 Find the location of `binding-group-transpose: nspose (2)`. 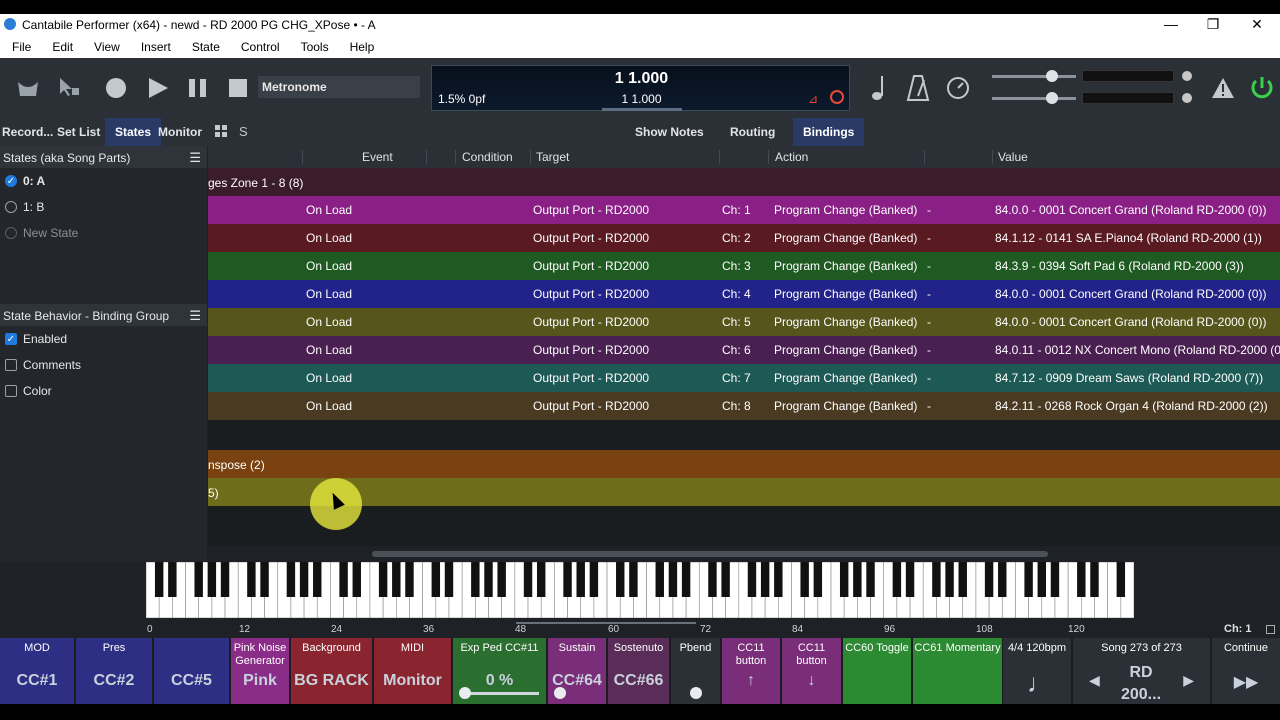

binding-group-transpose: nspose (2) is located at coordinates (744, 464).